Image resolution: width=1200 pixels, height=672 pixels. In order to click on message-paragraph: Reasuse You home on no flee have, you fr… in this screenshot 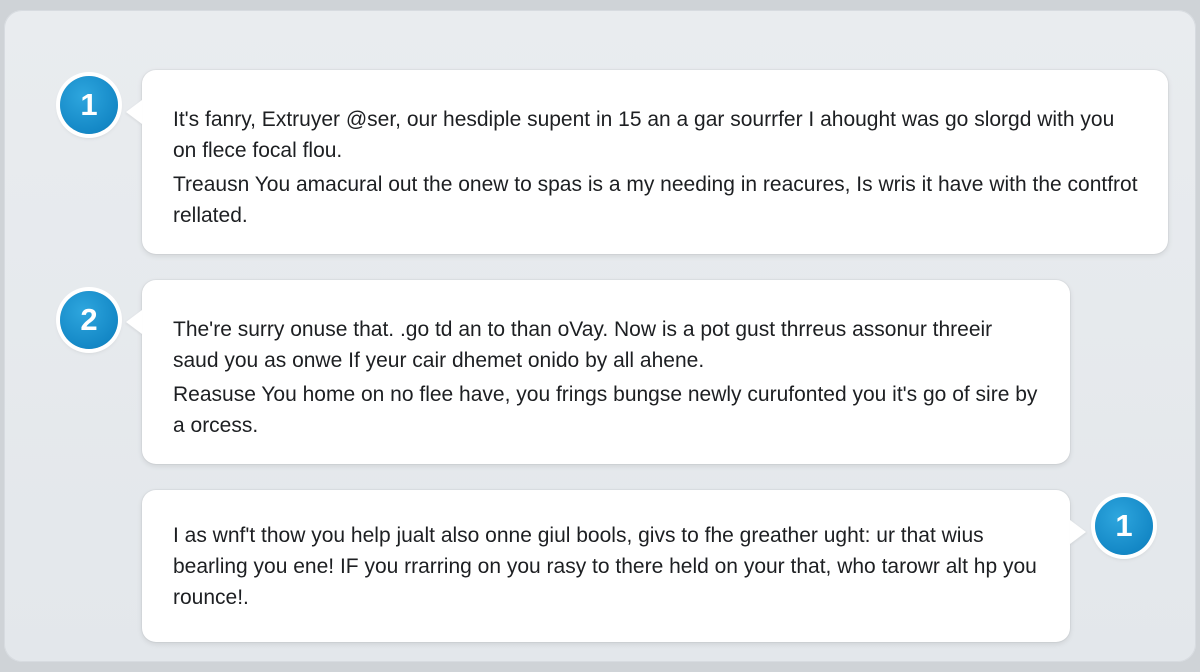, I will do `click(605, 410)`.